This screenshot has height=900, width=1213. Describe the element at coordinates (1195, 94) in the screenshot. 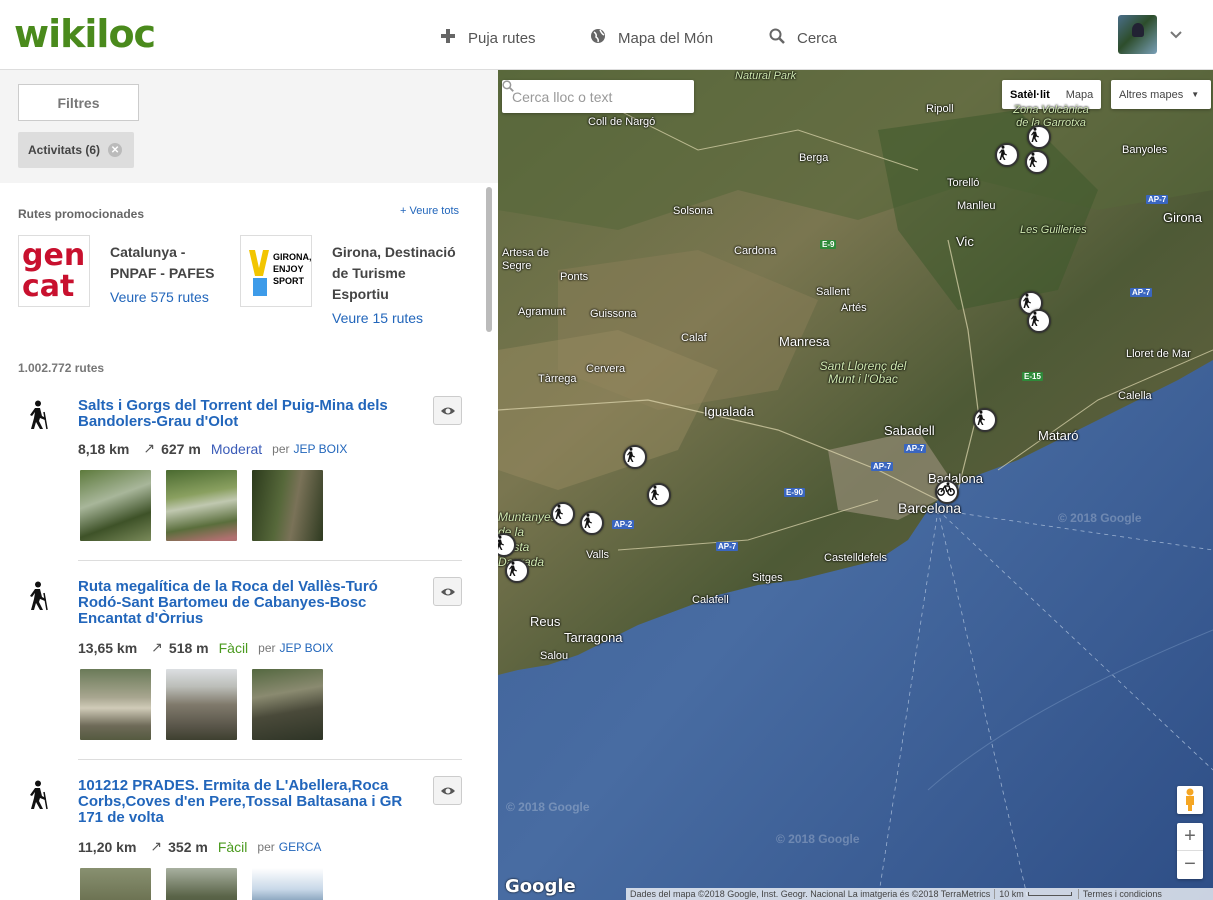

I see `caret-down-icon: ▼` at that location.